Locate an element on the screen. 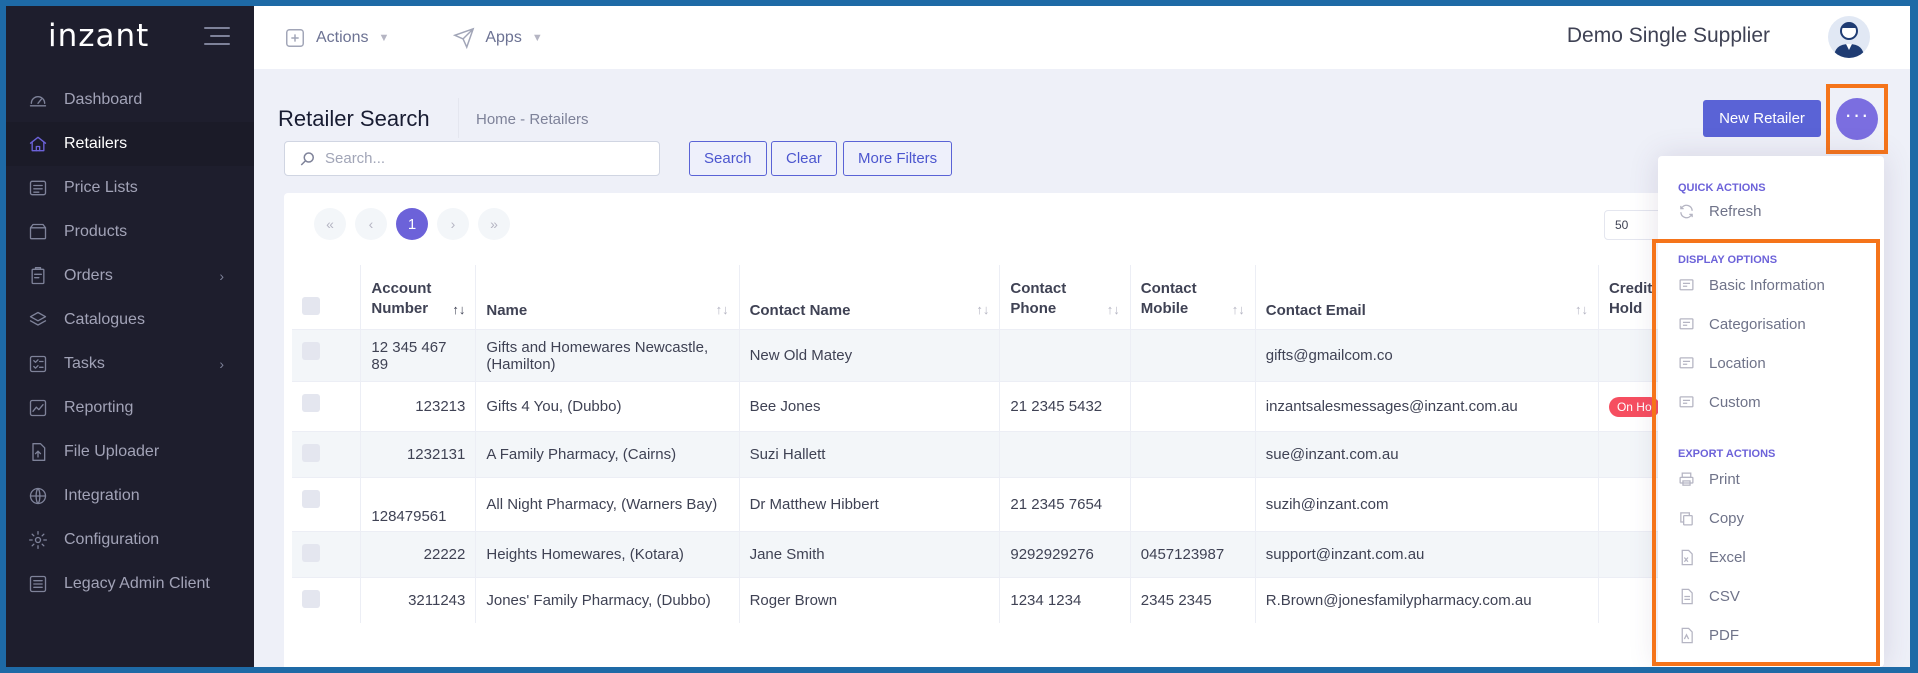 The image size is (1918, 673). name-cell: Jones' Family Pharmacy, (Dubbo) is located at coordinates (608, 600).